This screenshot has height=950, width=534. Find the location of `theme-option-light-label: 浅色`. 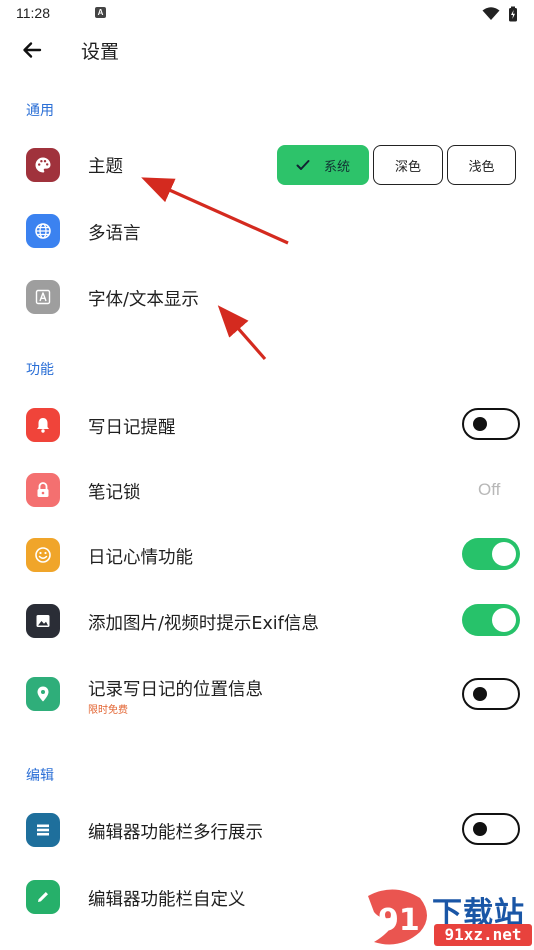

theme-option-light-label: 浅色 is located at coordinates (481, 167).